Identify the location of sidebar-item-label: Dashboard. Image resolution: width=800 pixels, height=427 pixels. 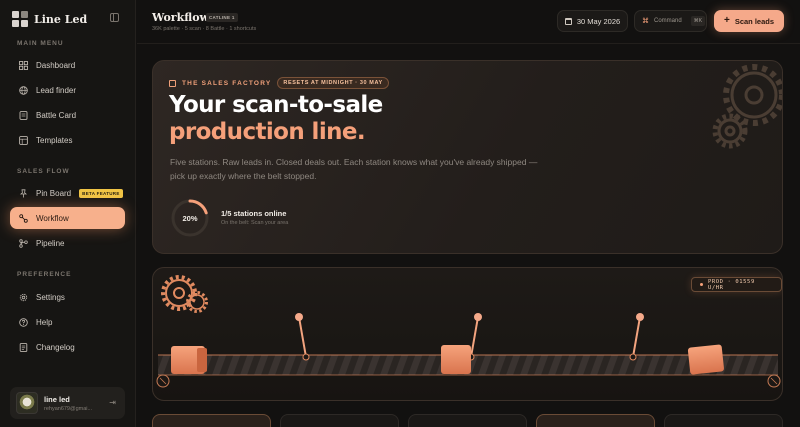
(56, 65).